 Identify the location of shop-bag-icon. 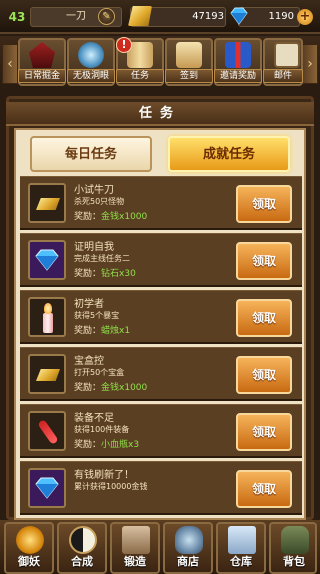
(189, 540).